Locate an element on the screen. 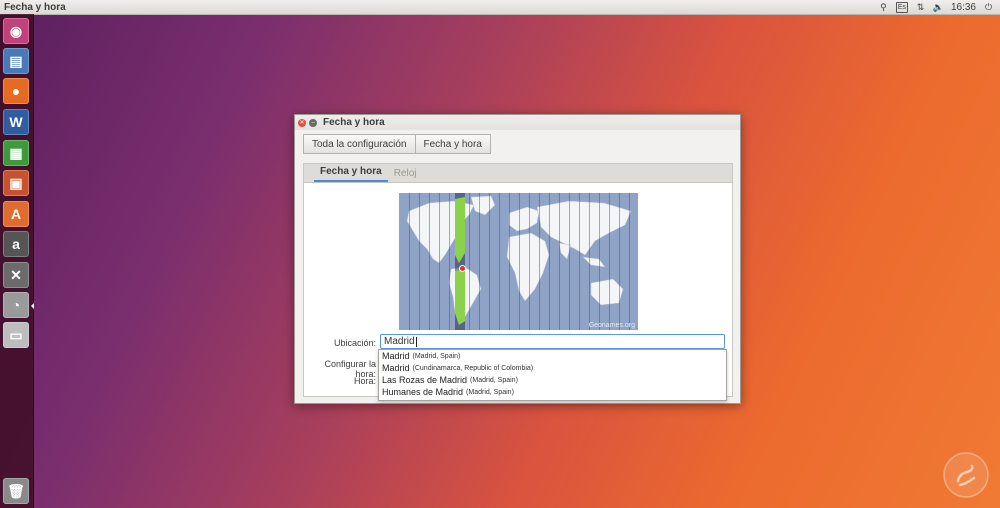  drive-icon: ▭ is located at coordinates (16, 335).